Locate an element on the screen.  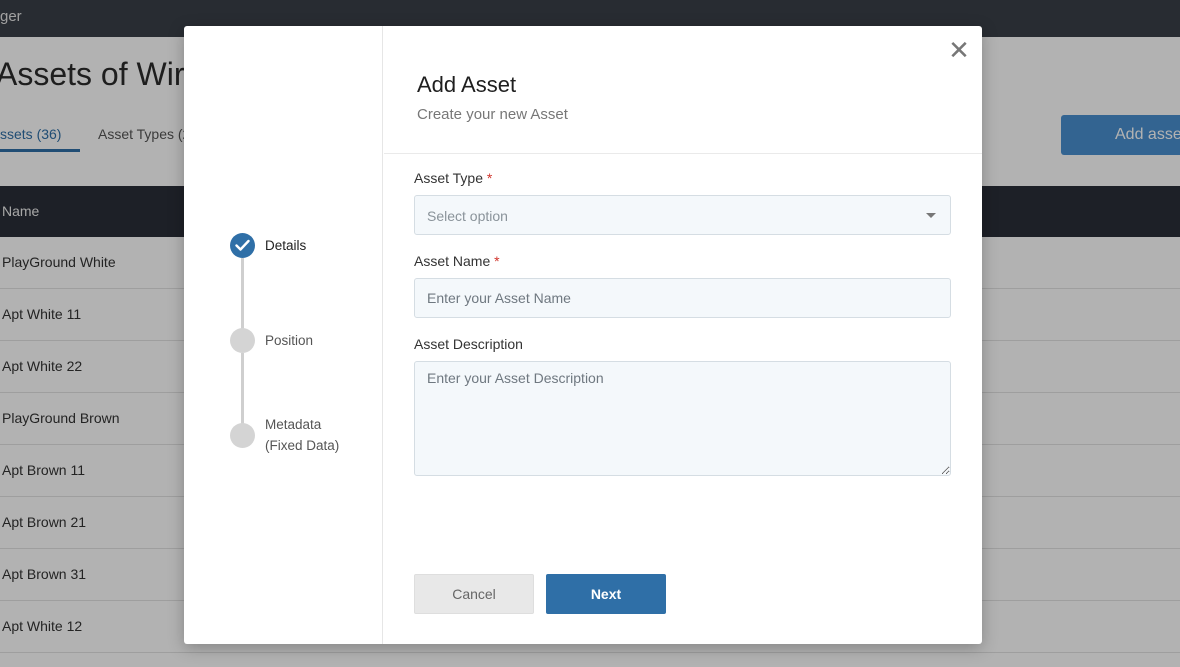
asset-name-label: Asset Name * is located at coordinates (457, 261).